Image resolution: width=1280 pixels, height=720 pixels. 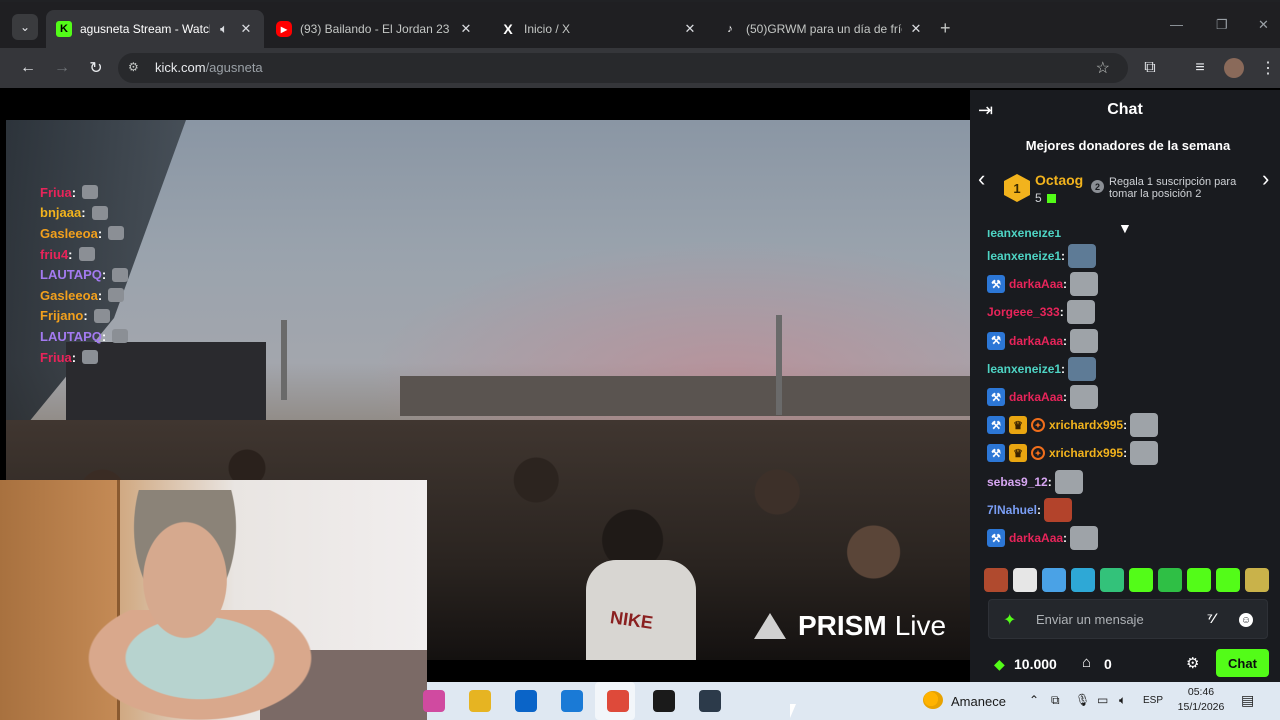 I want to click on back-arrow-icon: ←, so click(x=28, y=68).